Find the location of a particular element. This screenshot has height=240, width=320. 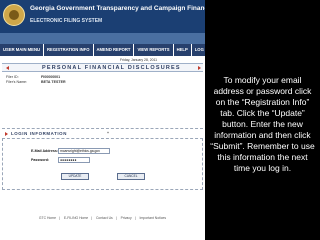

section-title: PERSONAL FINANCIAL DISCLOSURES is located at coordinates (111, 68).